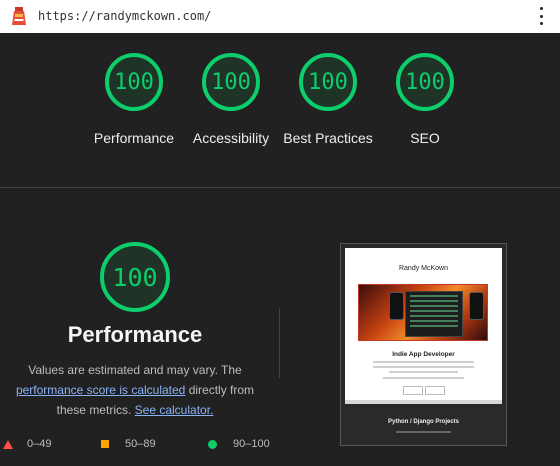 This screenshot has width=560, height=466. I want to click on legend-average: 50–89, so click(128, 444).